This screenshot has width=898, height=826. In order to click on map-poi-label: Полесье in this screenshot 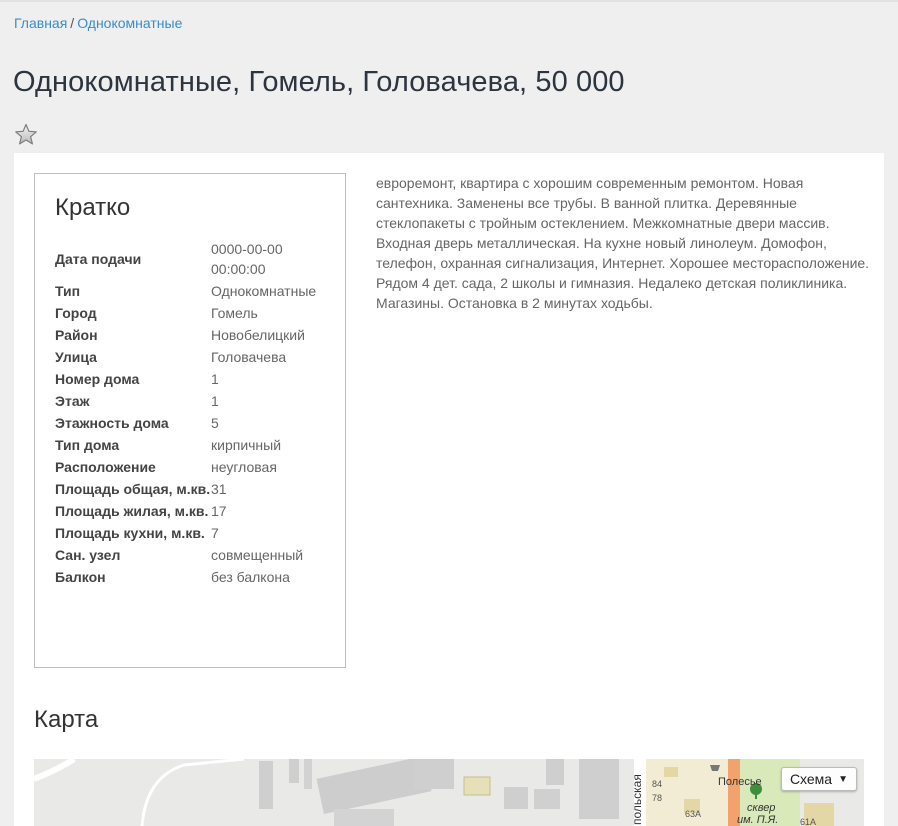, I will do `click(740, 782)`.